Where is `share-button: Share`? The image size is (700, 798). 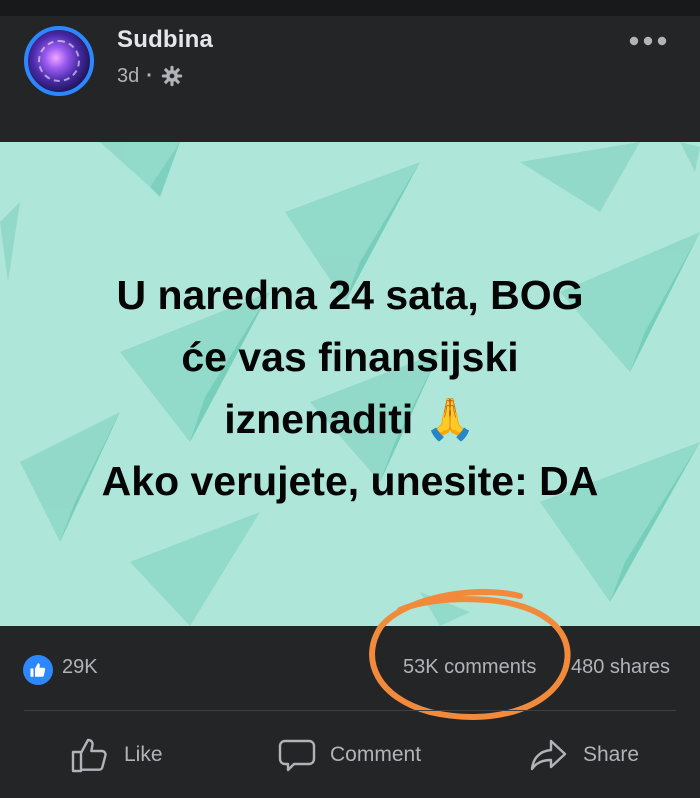
share-button: Share is located at coordinates (584, 755).